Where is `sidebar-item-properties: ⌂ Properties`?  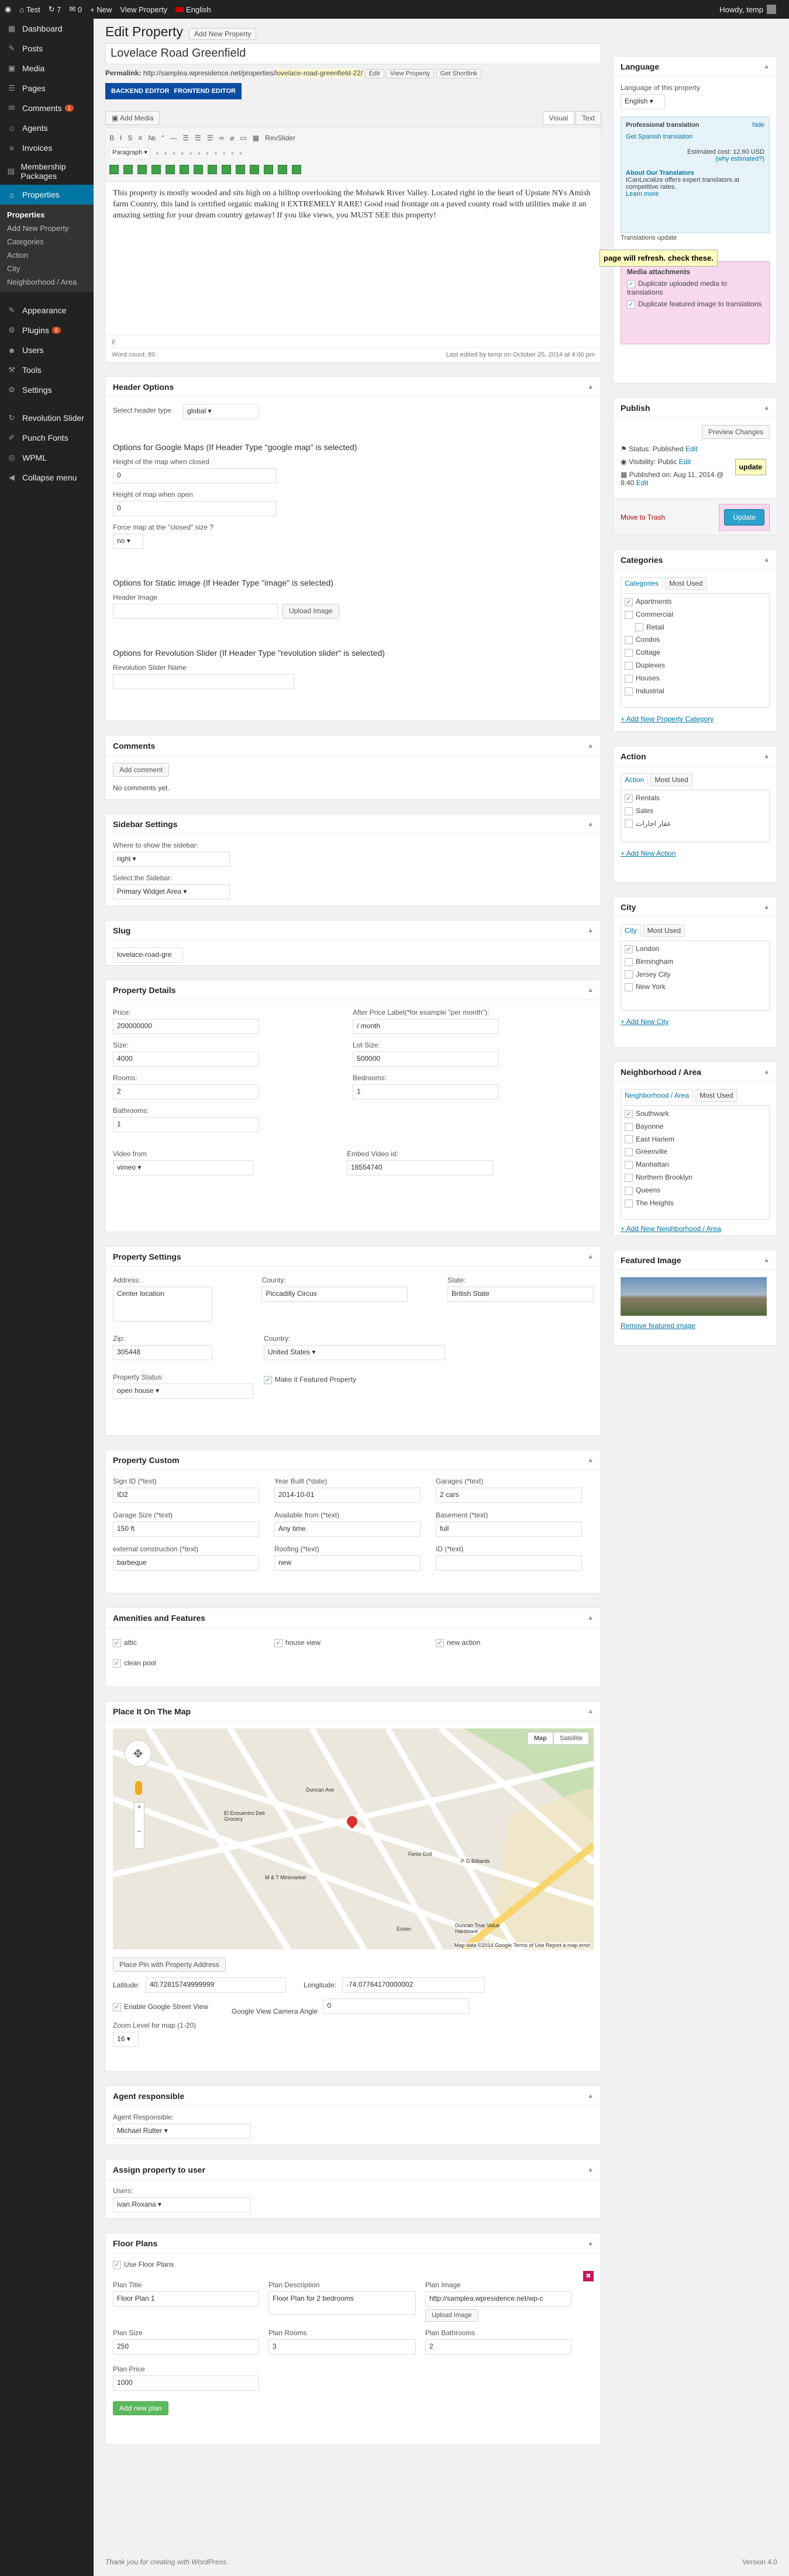
sidebar-item-properties: ⌂ Properties is located at coordinates (47, 195).